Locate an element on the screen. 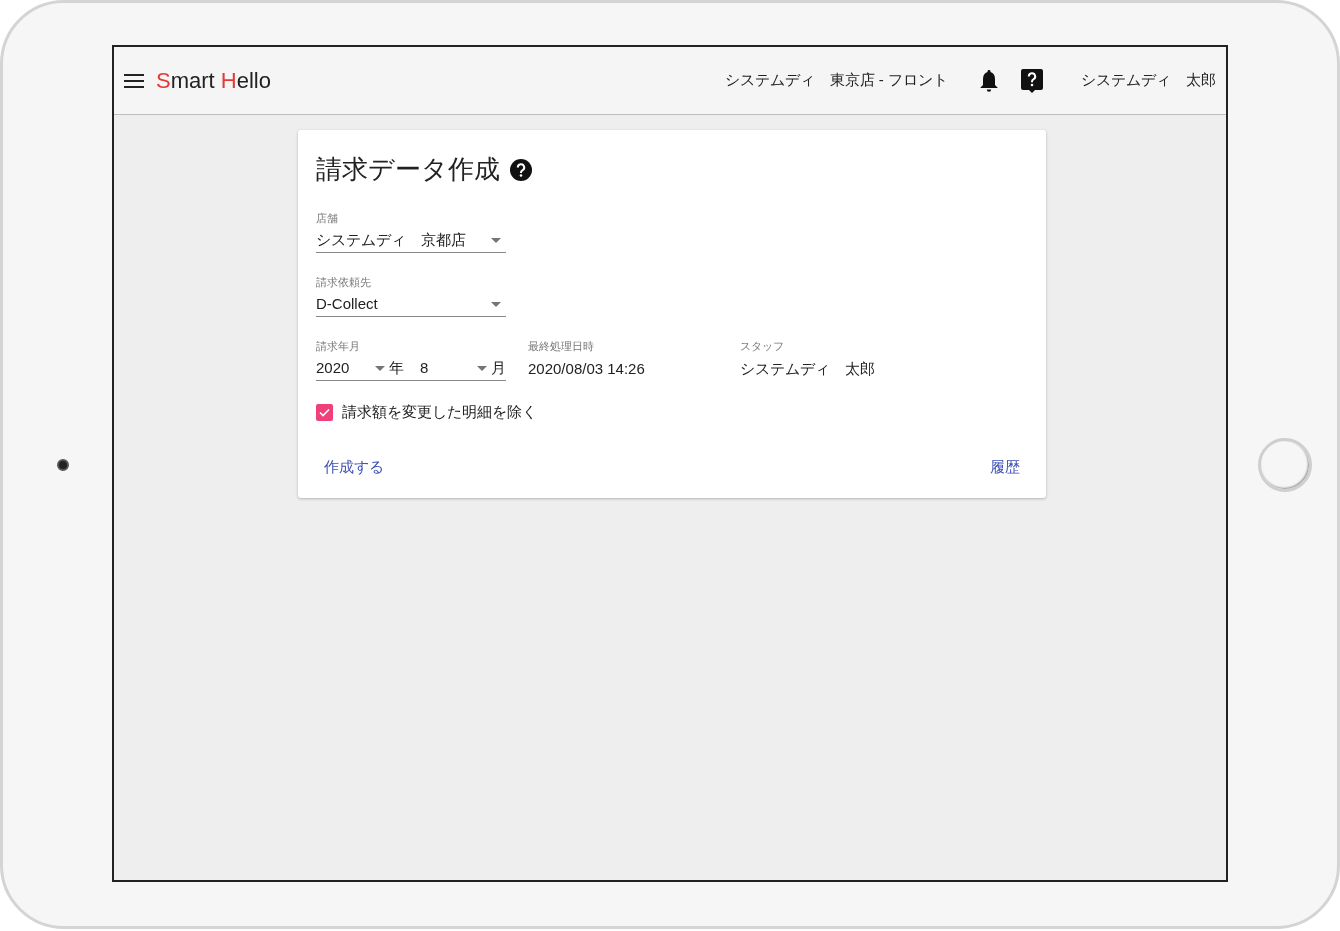 The height and width of the screenshot is (931, 1340). checkbox-label: 請求額を変更した明細を除く is located at coordinates (439, 412).